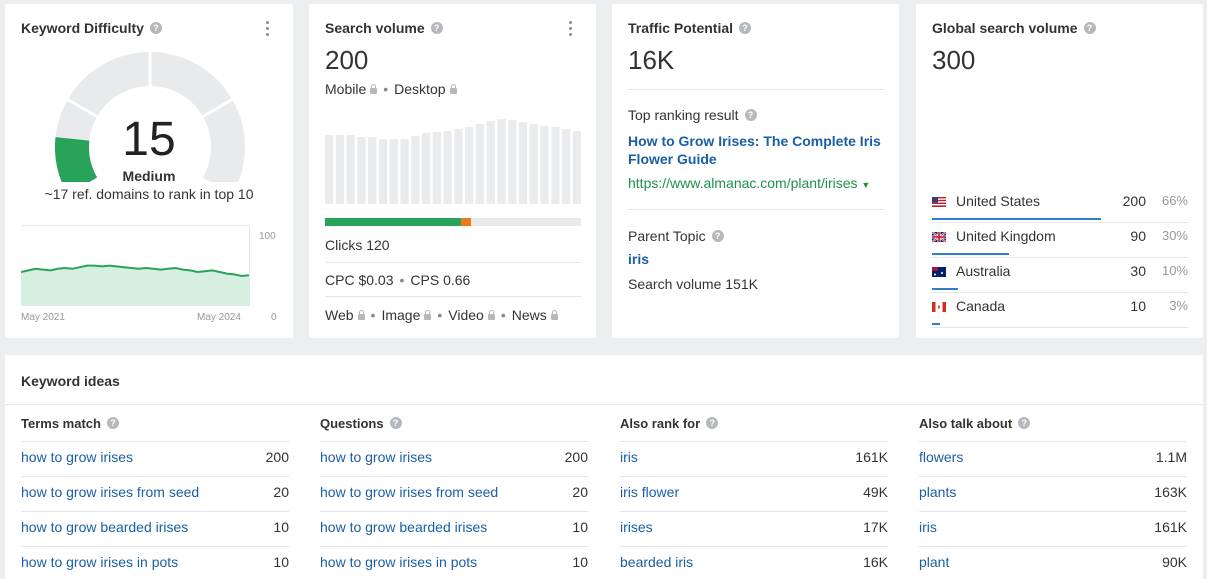 Image resolution: width=1207 pixels, height=579 pixels. What do you see at coordinates (865, 185) in the screenshot?
I see `caret-down-icon: ▼` at bounding box center [865, 185].